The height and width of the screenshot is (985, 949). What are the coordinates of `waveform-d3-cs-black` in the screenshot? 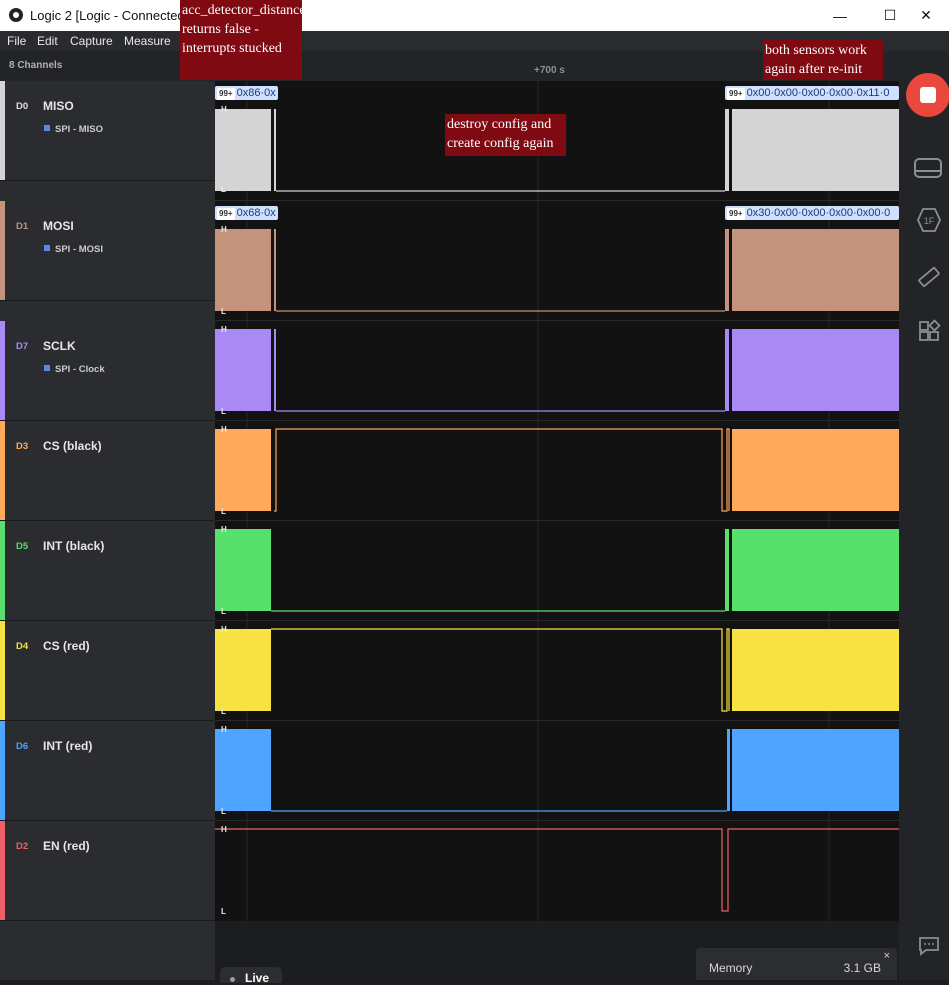 It's located at (557, 470).